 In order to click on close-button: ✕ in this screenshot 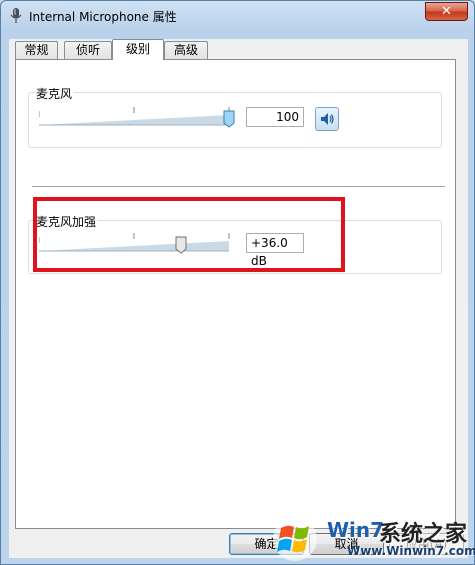, I will do `click(446, 11)`.